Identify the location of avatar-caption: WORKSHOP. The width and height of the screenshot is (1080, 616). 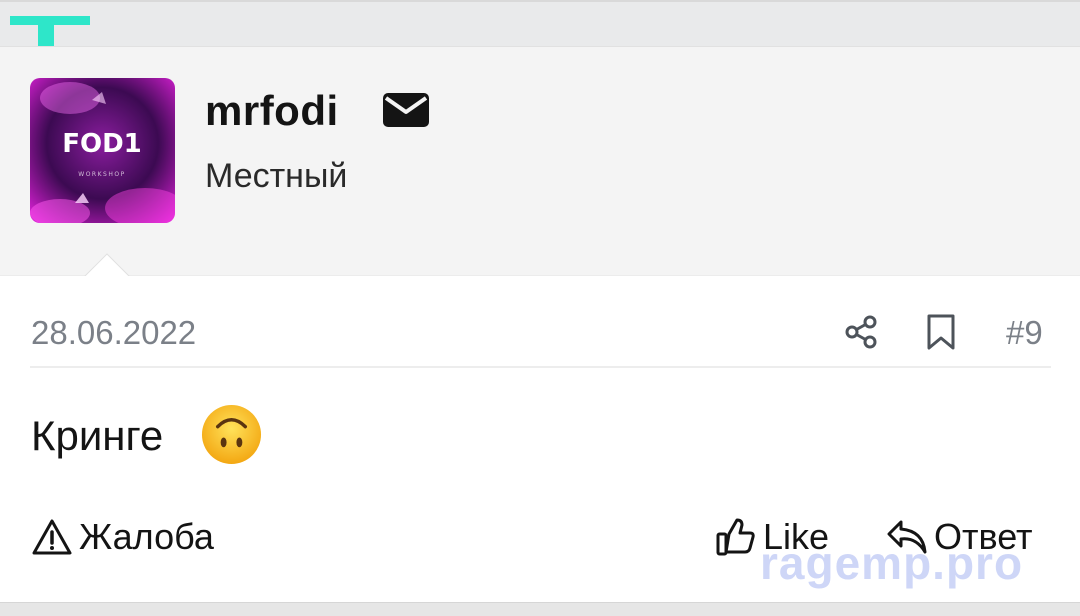
(101, 174).